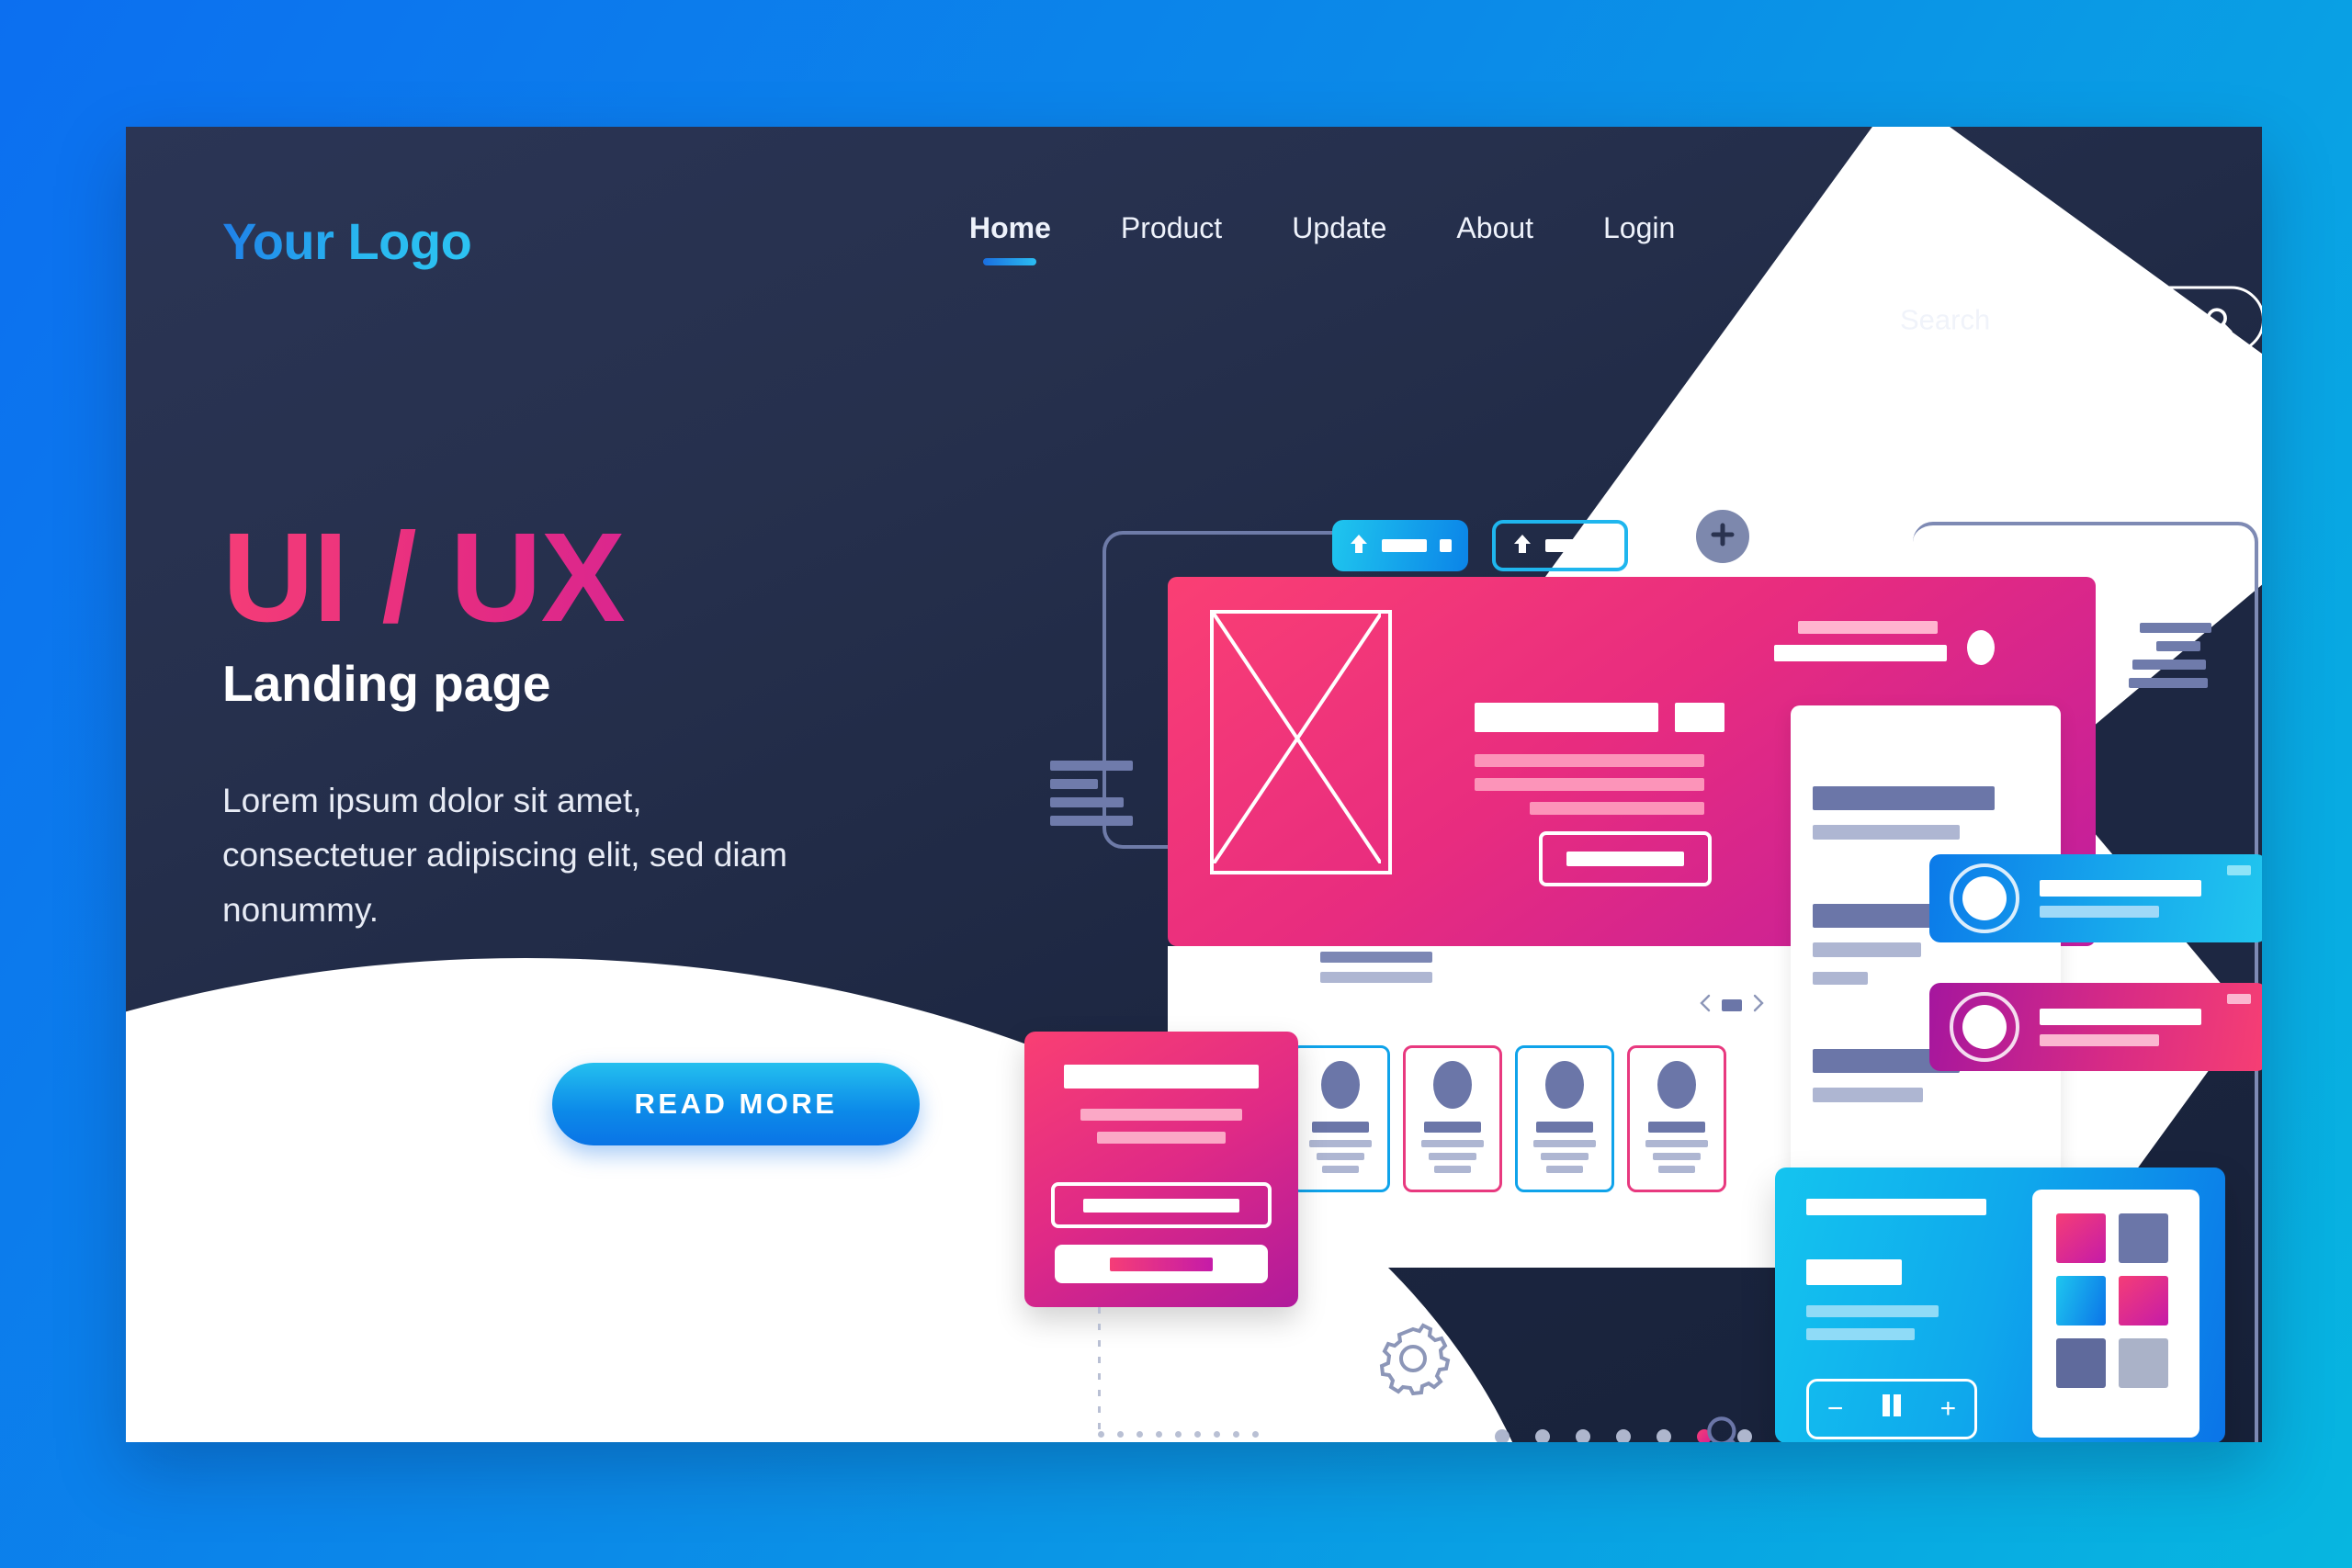 This screenshot has height=1568, width=2352. I want to click on search-box: Search, so click(2062, 320).